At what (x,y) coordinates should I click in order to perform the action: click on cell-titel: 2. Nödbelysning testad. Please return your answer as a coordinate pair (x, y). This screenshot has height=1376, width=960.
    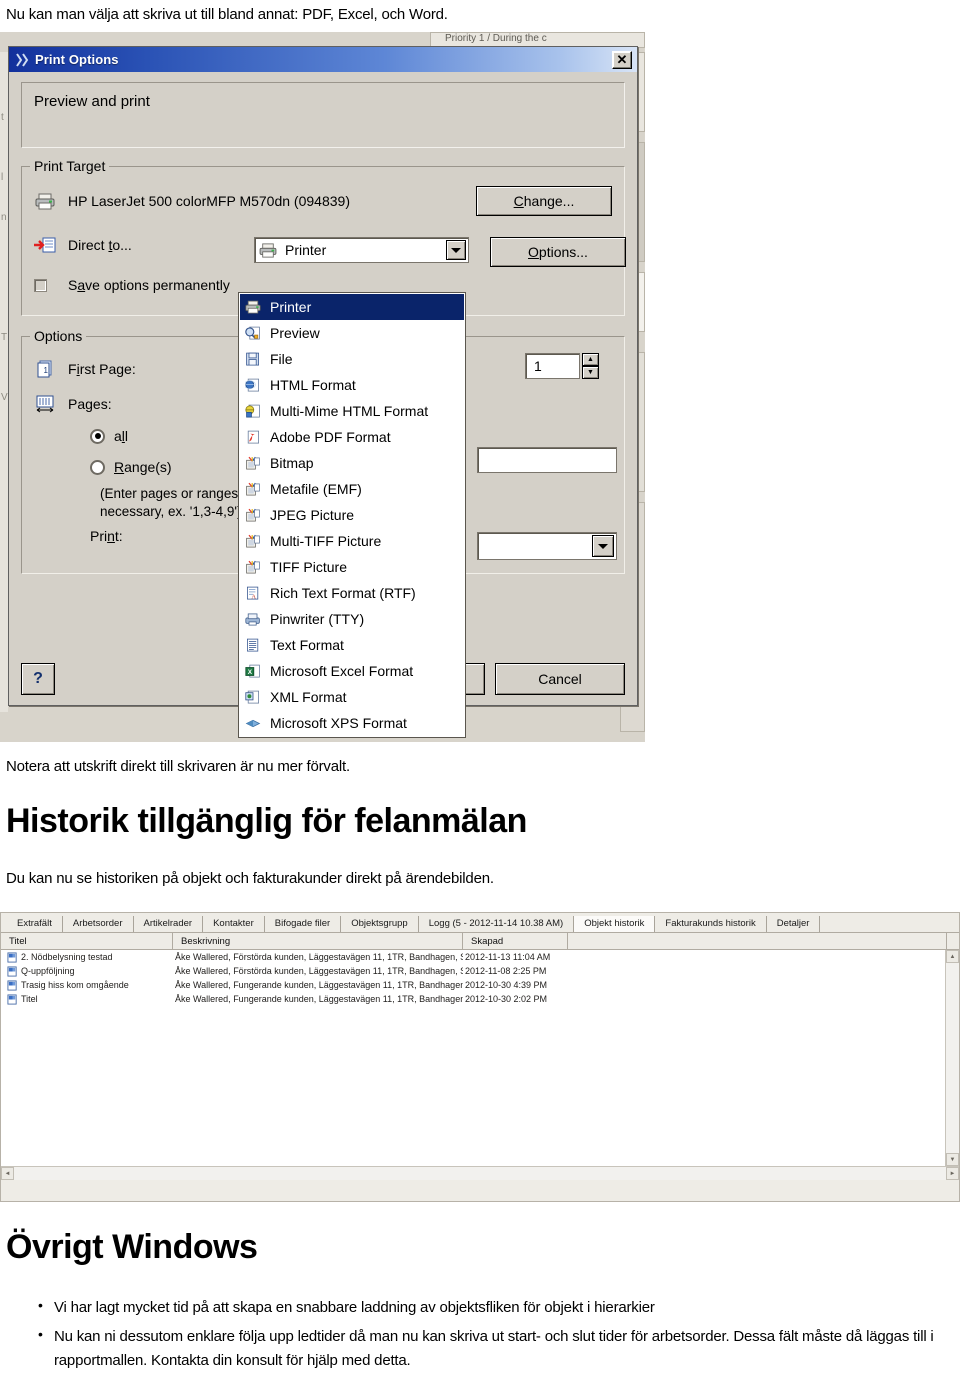
    Looking at the image, I should click on (67, 957).